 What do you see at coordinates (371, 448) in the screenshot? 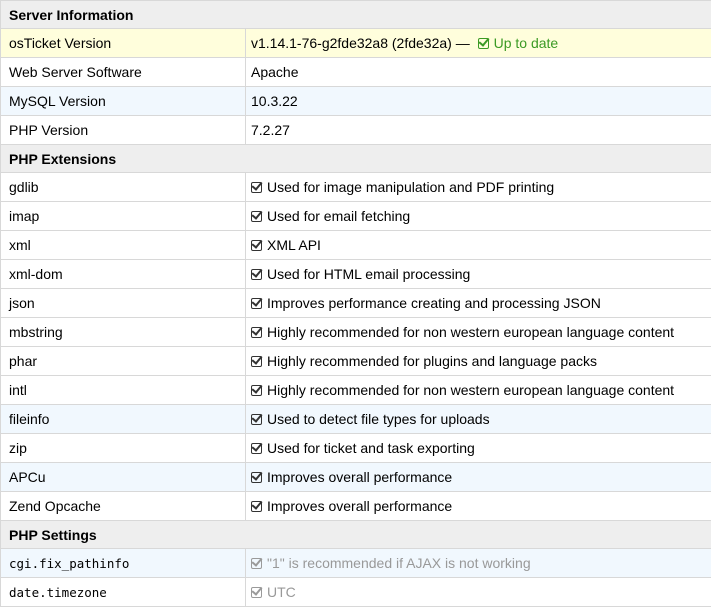
I see `extension-description: Used for ticket and task exporting` at bounding box center [371, 448].